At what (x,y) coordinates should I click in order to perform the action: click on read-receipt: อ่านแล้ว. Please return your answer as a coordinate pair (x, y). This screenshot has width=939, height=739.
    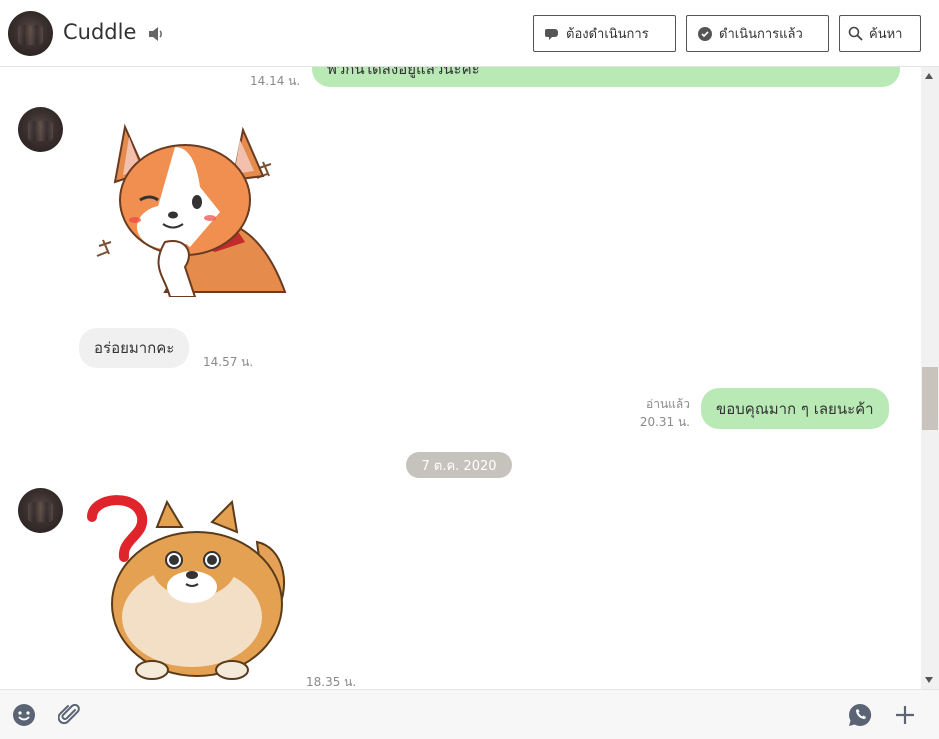
    Looking at the image, I should click on (668, 404).